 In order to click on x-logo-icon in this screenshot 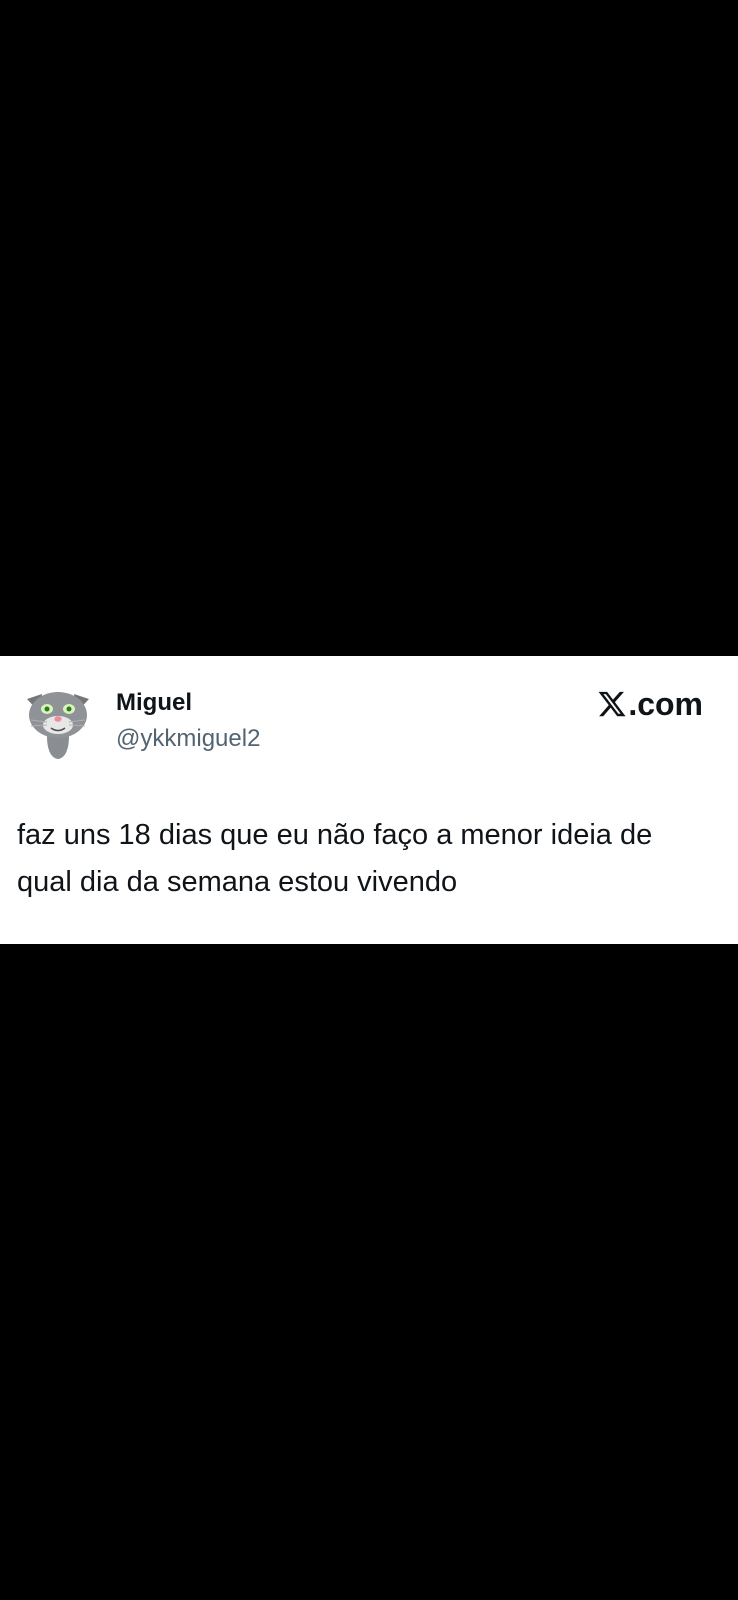, I will do `click(612, 704)`.